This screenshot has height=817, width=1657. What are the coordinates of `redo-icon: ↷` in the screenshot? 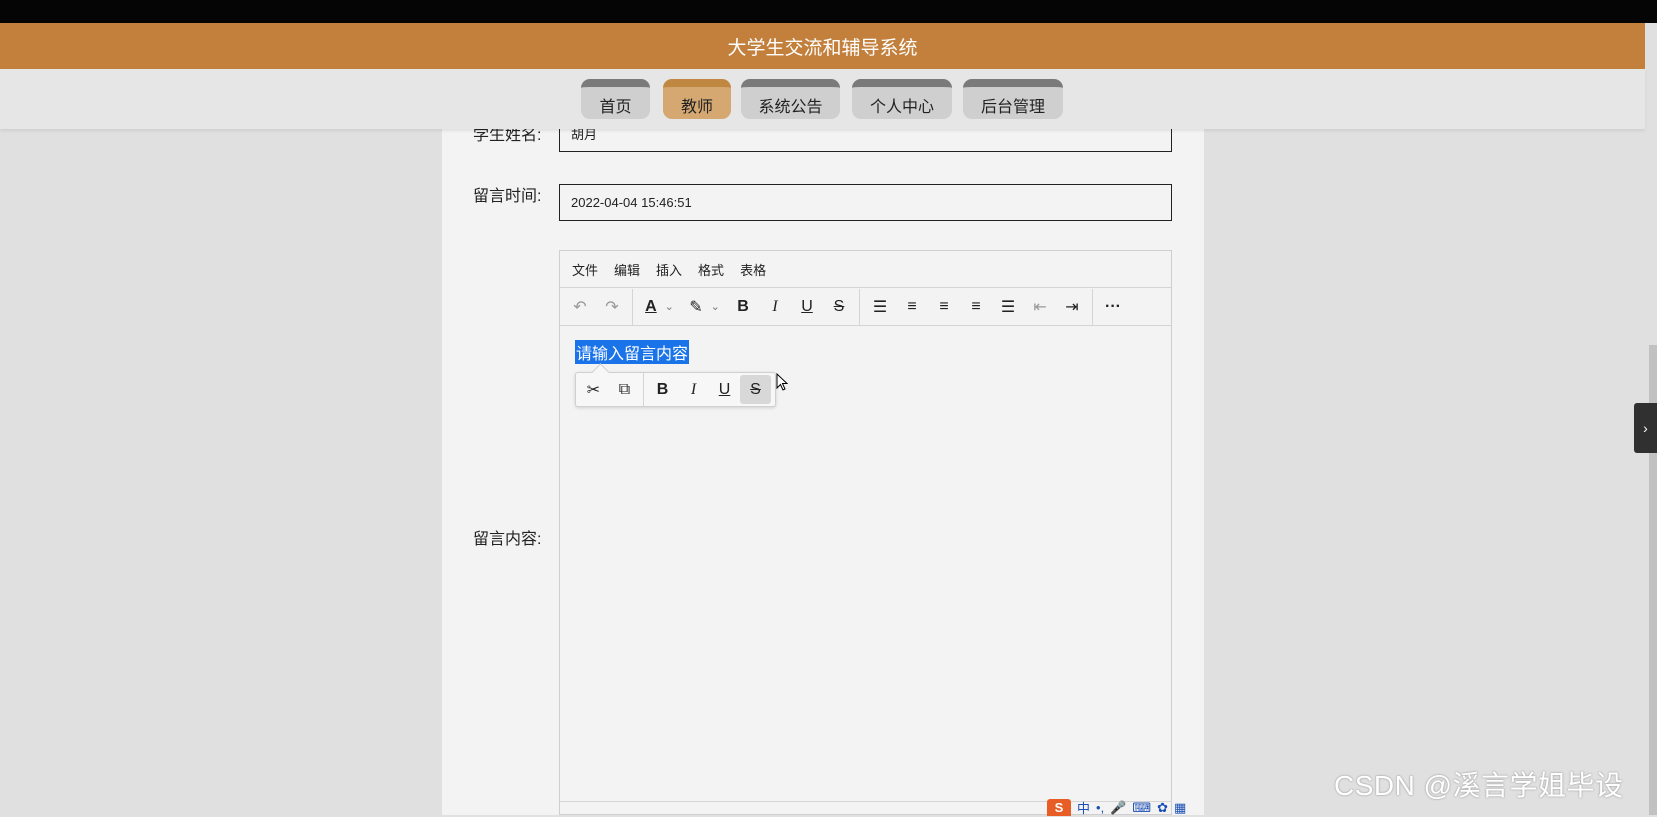 It's located at (612, 307).